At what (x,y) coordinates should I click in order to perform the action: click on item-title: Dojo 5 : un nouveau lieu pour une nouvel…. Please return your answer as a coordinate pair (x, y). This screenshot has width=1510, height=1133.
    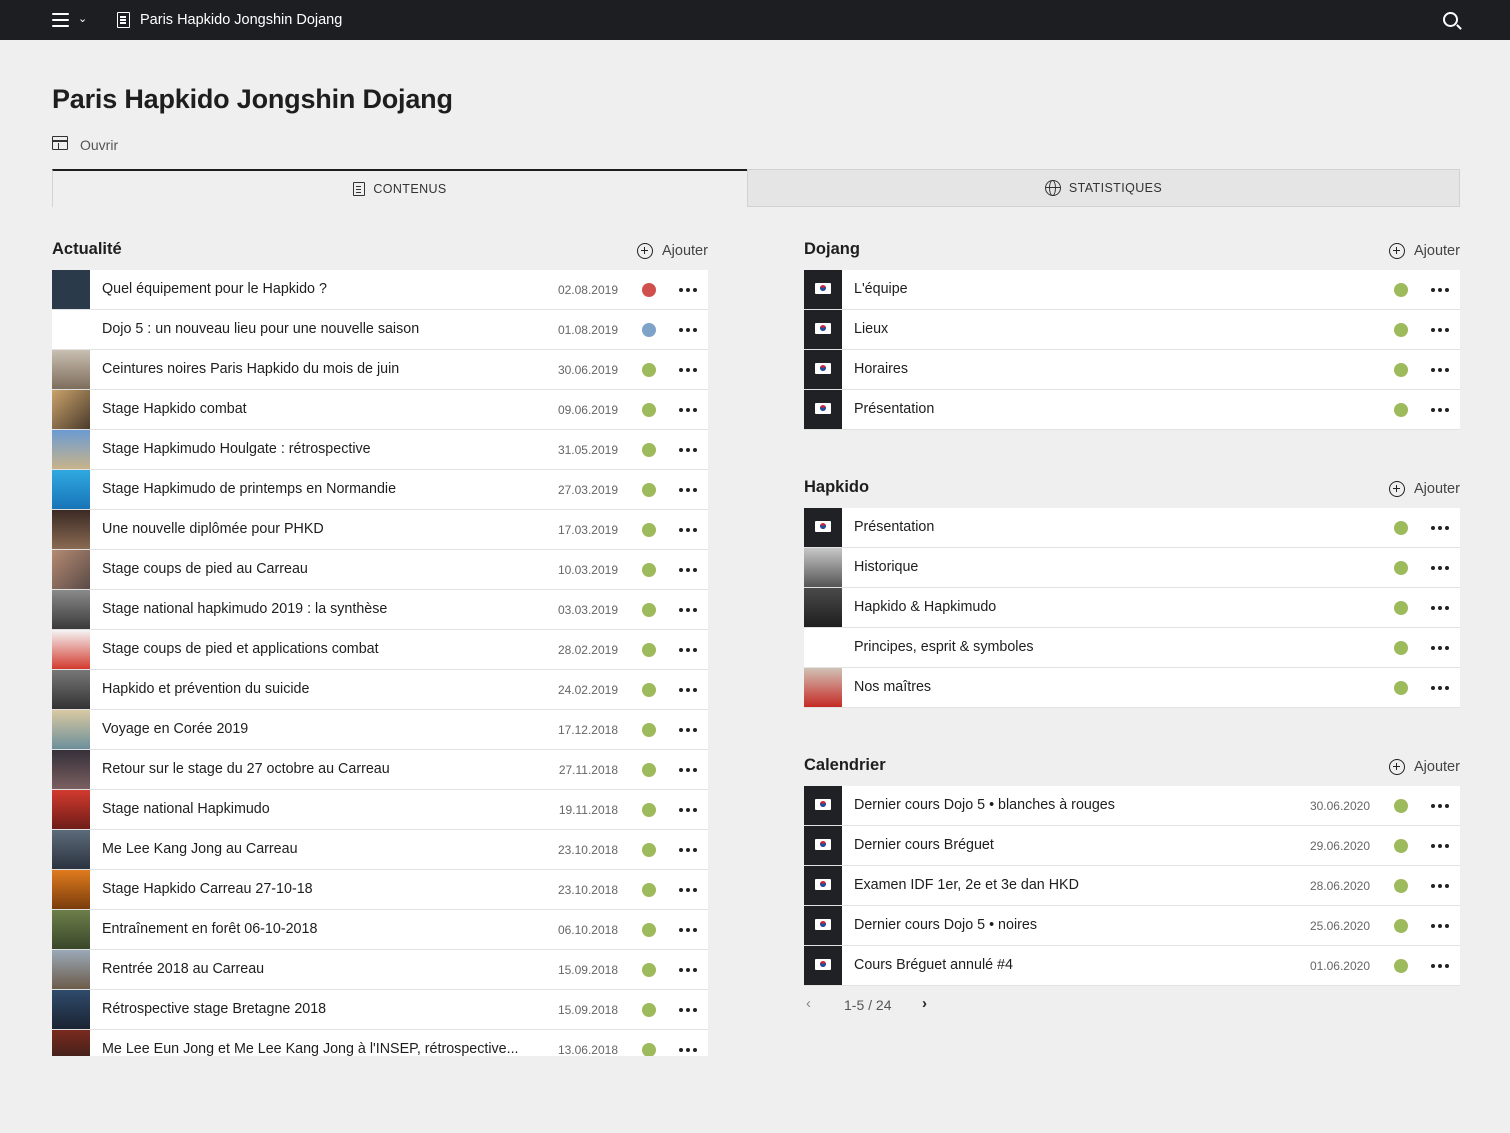
    Looking at the image, I should click on (260, 329).